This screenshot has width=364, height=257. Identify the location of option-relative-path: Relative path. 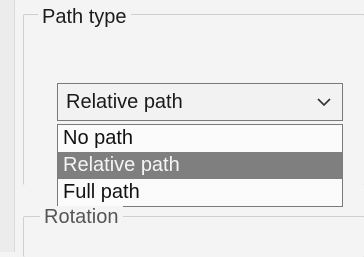
(200, 165).